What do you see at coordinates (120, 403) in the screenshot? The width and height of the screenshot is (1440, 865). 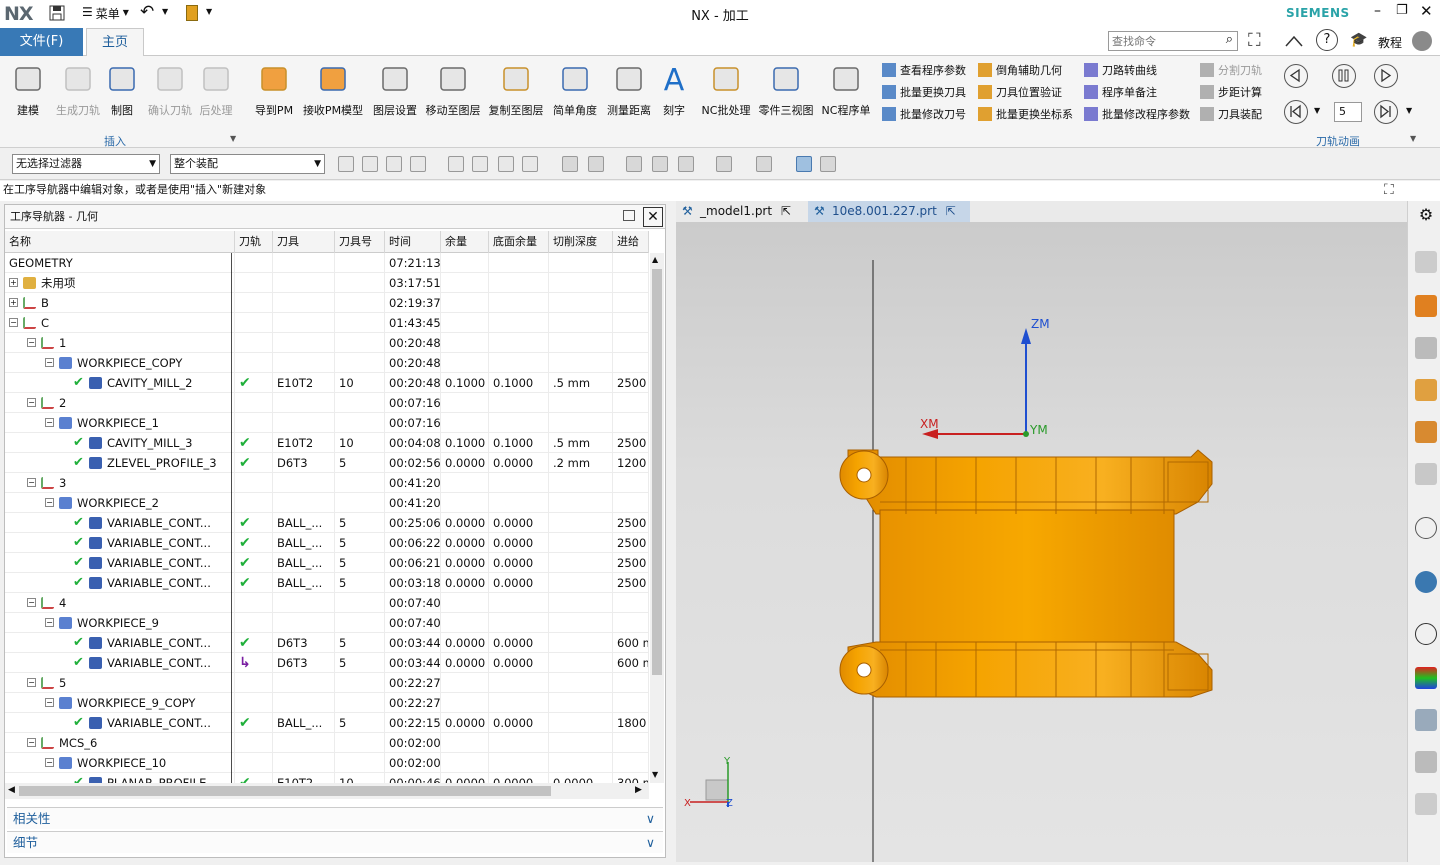 I see `tree-node-name: −2` at bounding box center [120, 403].